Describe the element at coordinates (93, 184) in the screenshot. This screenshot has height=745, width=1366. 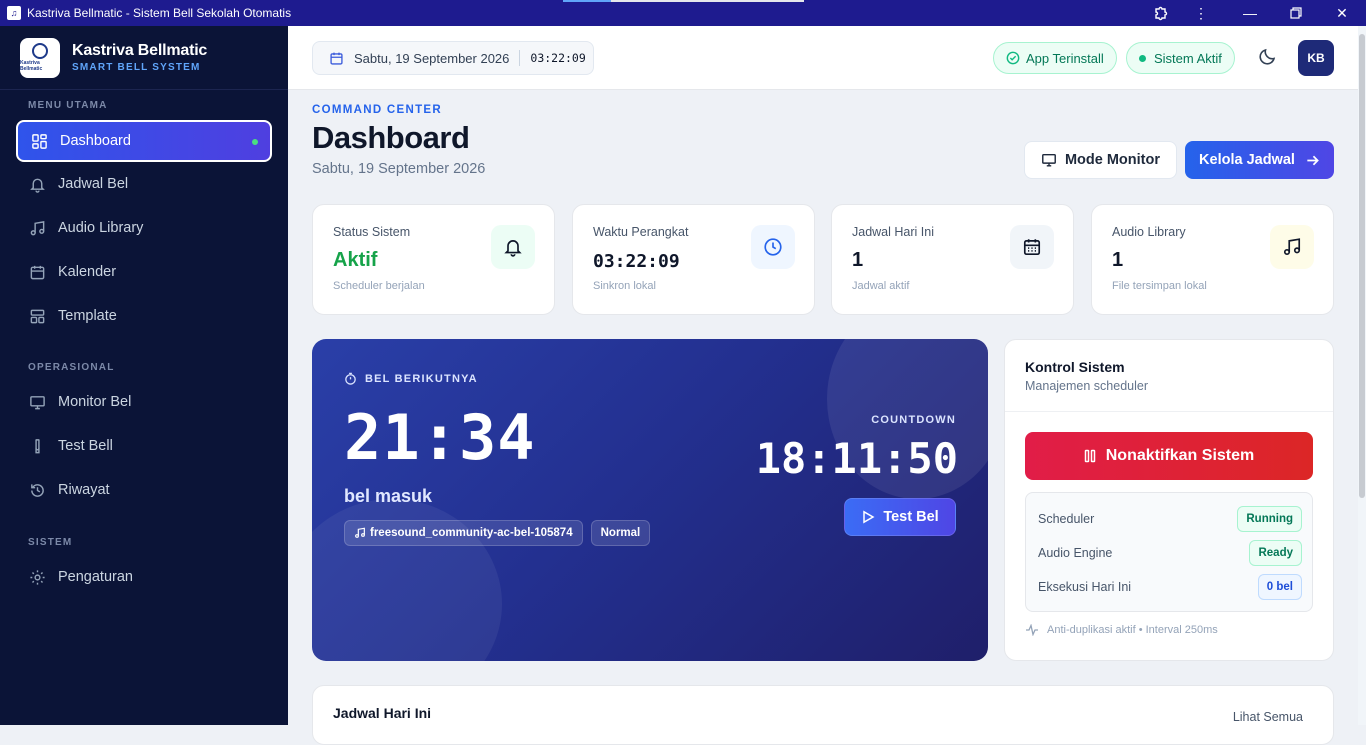
I see `sidebar-item-label: Jadwal Bel` at that location.